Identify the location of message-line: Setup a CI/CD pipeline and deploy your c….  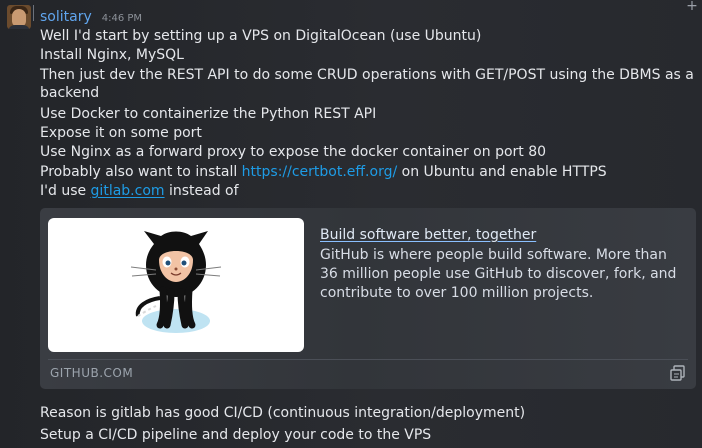
(236, 435).